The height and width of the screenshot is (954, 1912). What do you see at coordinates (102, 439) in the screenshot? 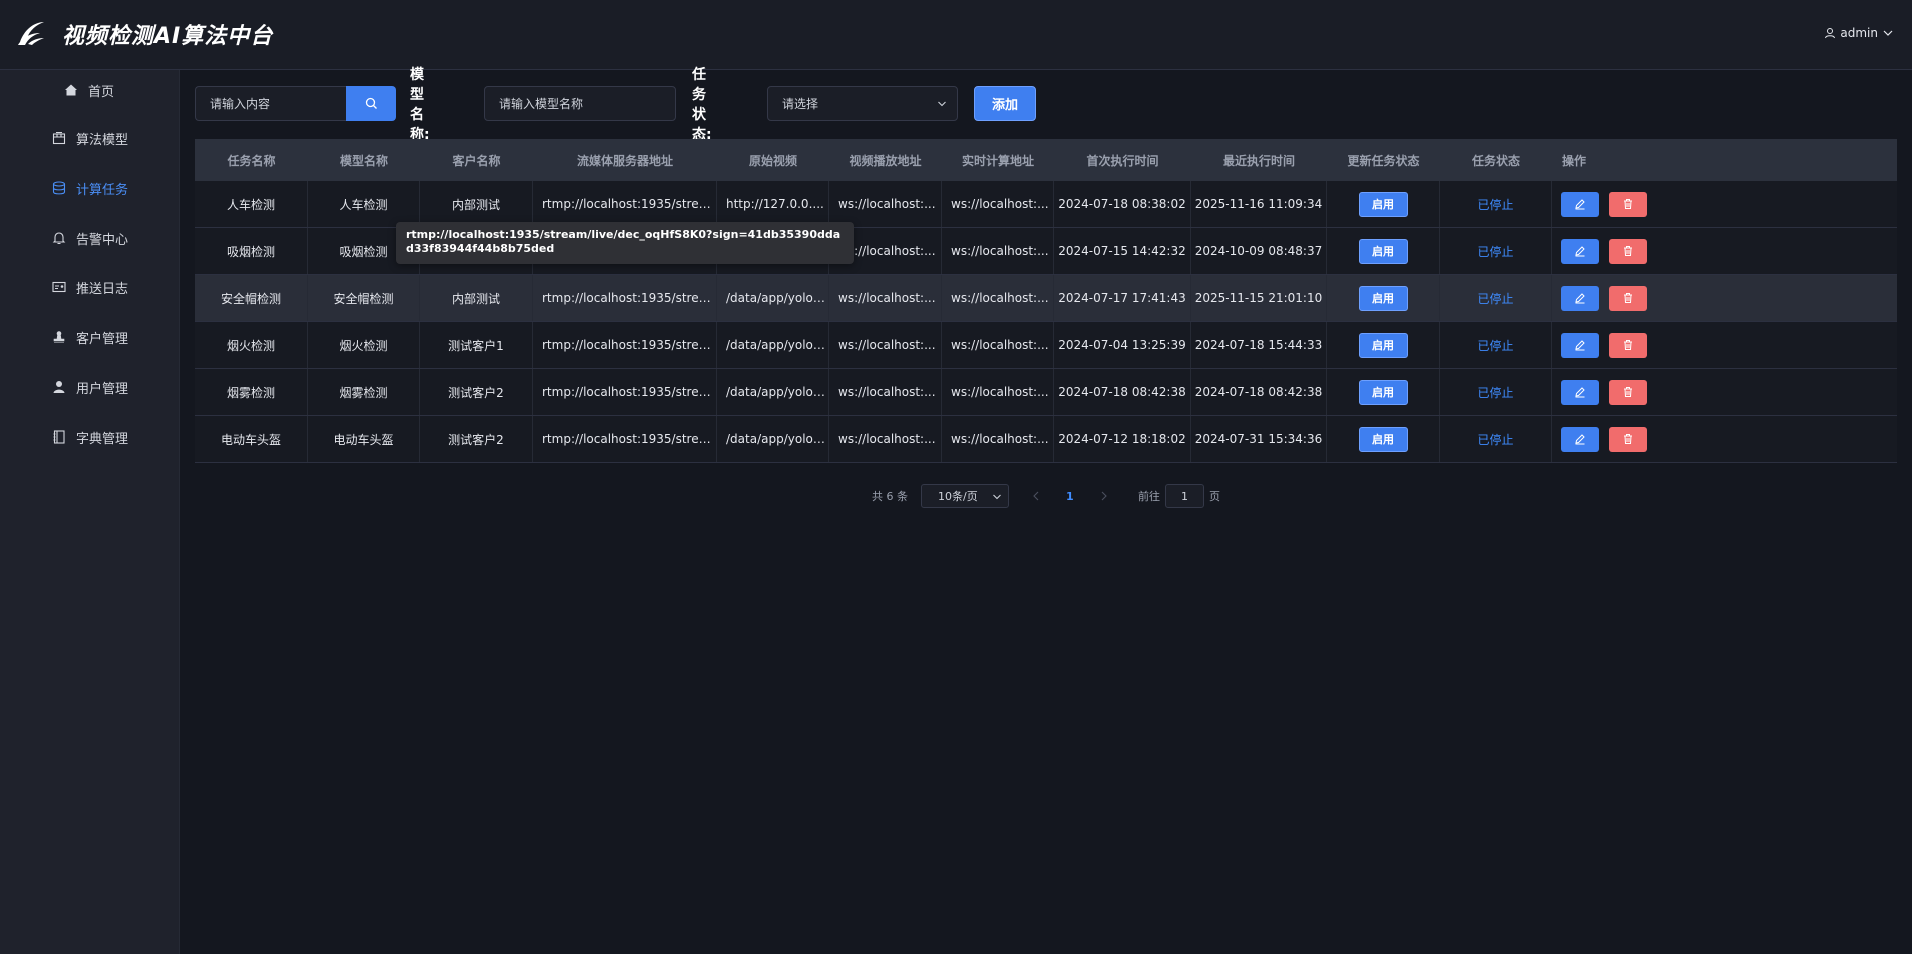
I see `sidebar-item-label: 字典管理` at bounding box center [102, 439].